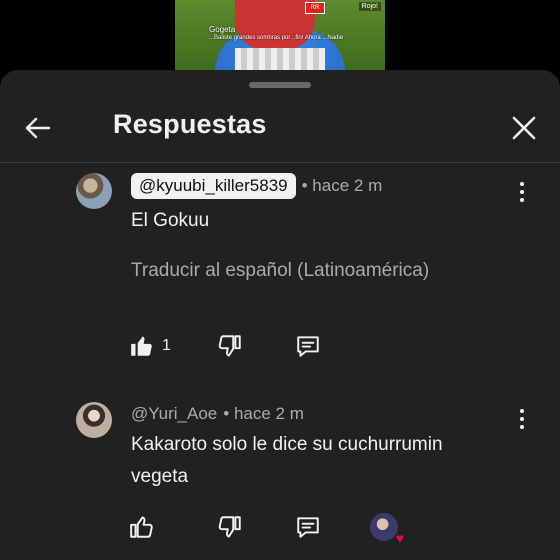 Image resolution: width=560 pixels, height=560 pixels. I want to click on like-count: 1, so click(166, 345).